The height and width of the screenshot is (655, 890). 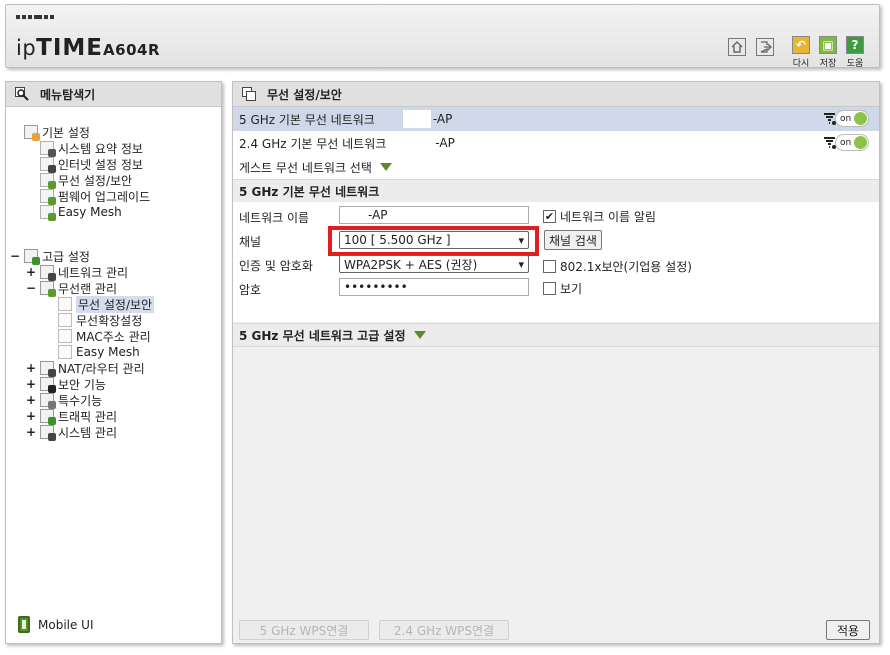 I want to click on help-icon: ?, so click(x=855, y=45).